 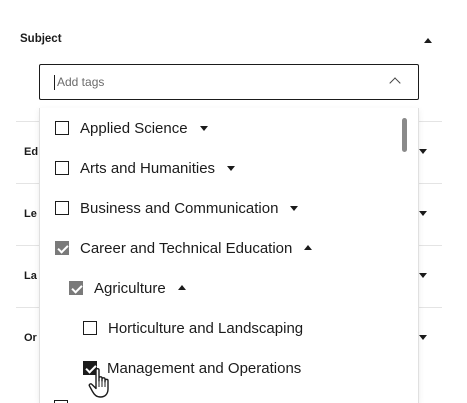 What do you see at coordinates (30, 276) in the screenshot?
I see `filter-row-label: La` at bounding box center [30, 276].